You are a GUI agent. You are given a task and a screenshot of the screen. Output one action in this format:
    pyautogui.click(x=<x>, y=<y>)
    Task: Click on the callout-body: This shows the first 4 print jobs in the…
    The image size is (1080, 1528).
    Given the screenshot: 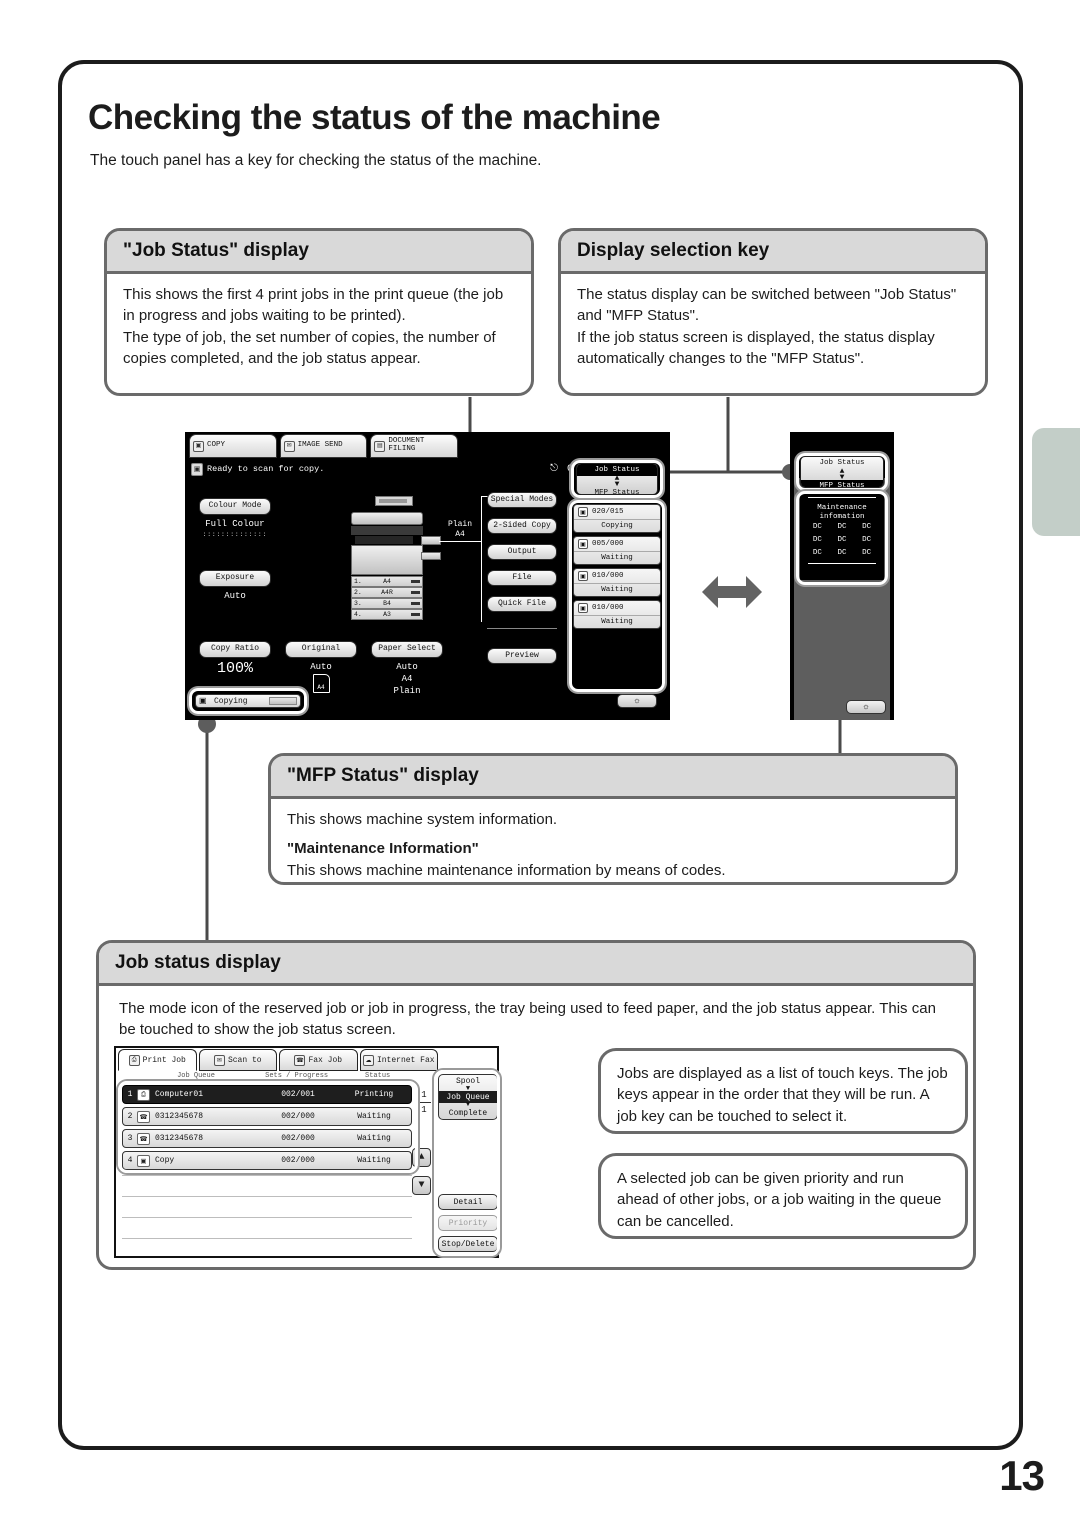 What is the action you would take?
    pyautogui.click(x=313, y=326)
    